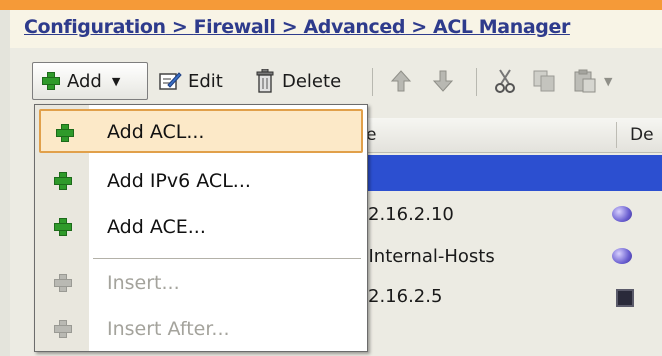 The image size is (662, 356). Describe the element at coordinates (511, 257) in the screenshot. I see `table-row: -Internal-Hosts` at that location.